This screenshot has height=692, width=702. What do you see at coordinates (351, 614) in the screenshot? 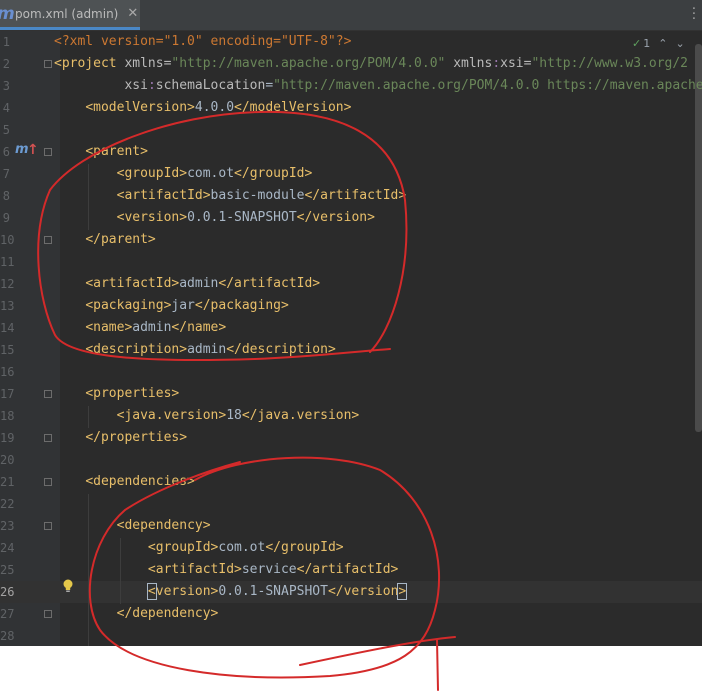
I see `code-line: 27 </dependency>` at bounding box center [351, 614].